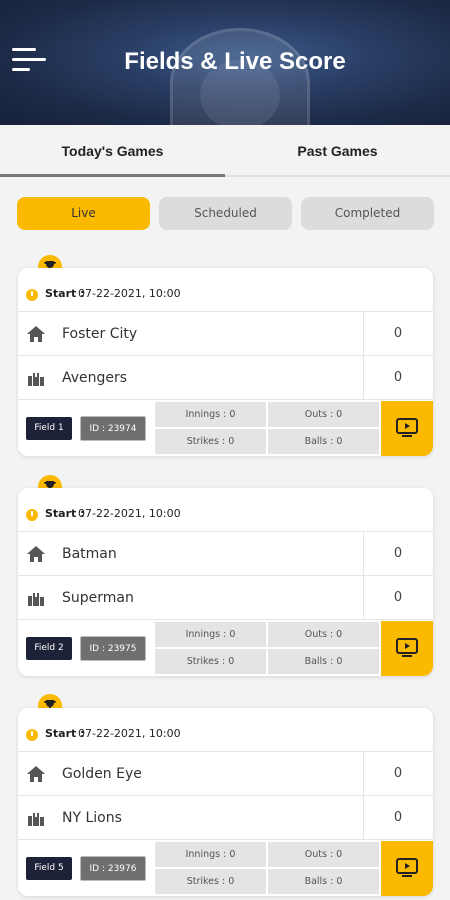  What do you see at coordinates (225, 378) in the screenshot?
I see `away-team-row: Avengers 0` at bounding box center [225, 378].